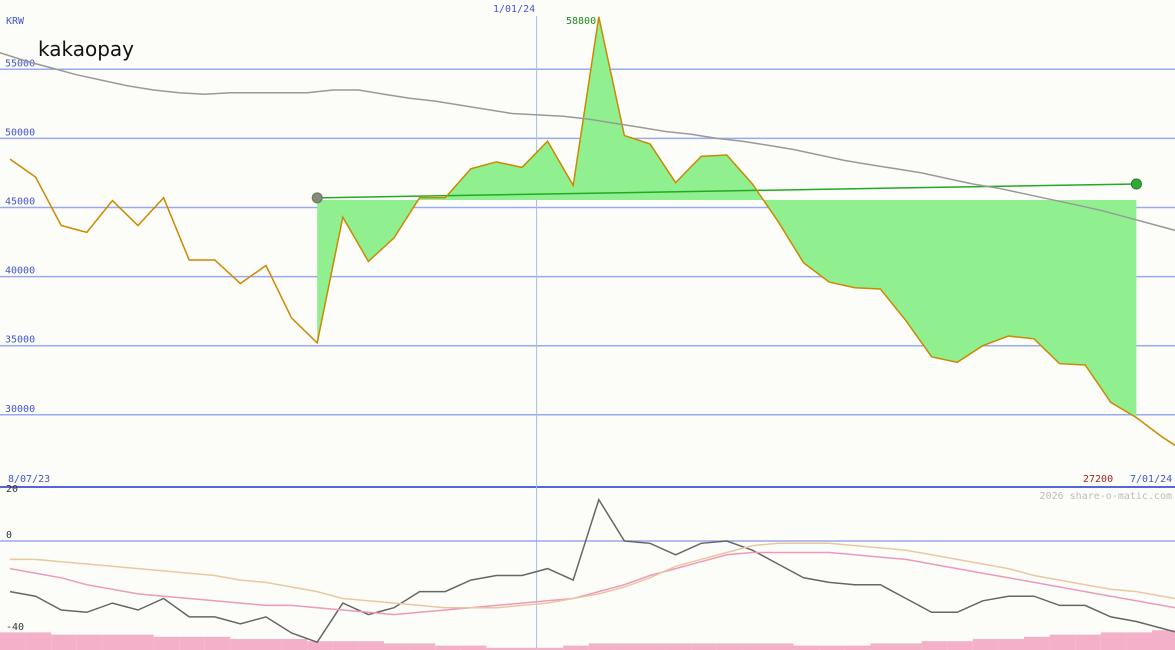 This screenshot has height=650, width=1175. What do you see at coordinates (514, 9) in the screenshot?
I see `marker-date-label: 1/01/24` at bounding box center [514, 9].